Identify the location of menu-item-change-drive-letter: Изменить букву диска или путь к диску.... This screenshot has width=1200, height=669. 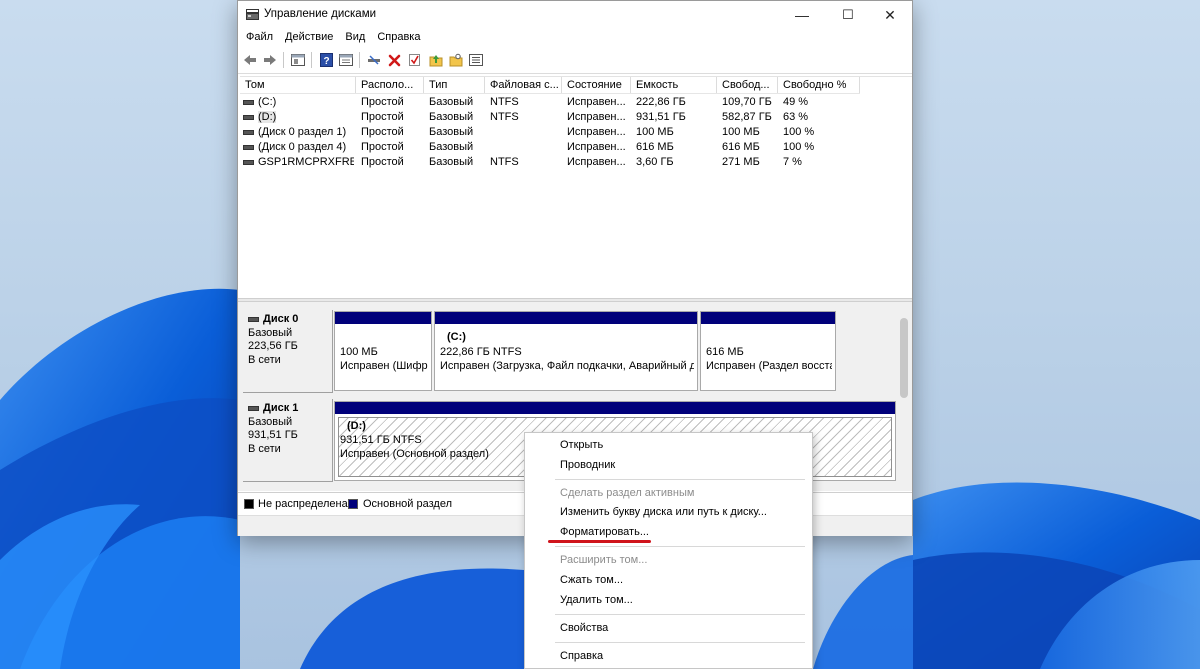
(663, 512).